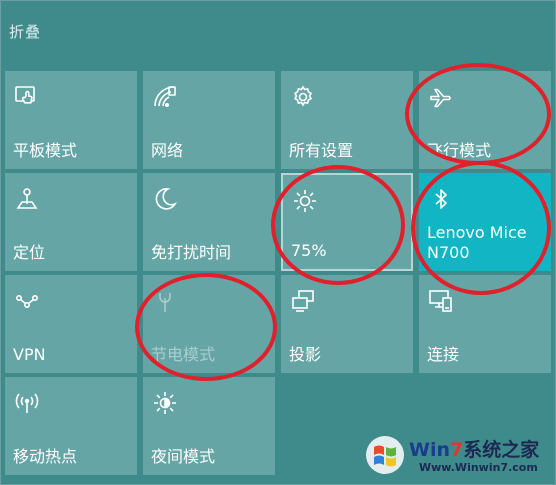 The height and width of the screenshot is (485, 556). Describe the element at coordinates (478, 467) in the screenshot. I see `watermark-url: Www.Winwin7.com` at that location.